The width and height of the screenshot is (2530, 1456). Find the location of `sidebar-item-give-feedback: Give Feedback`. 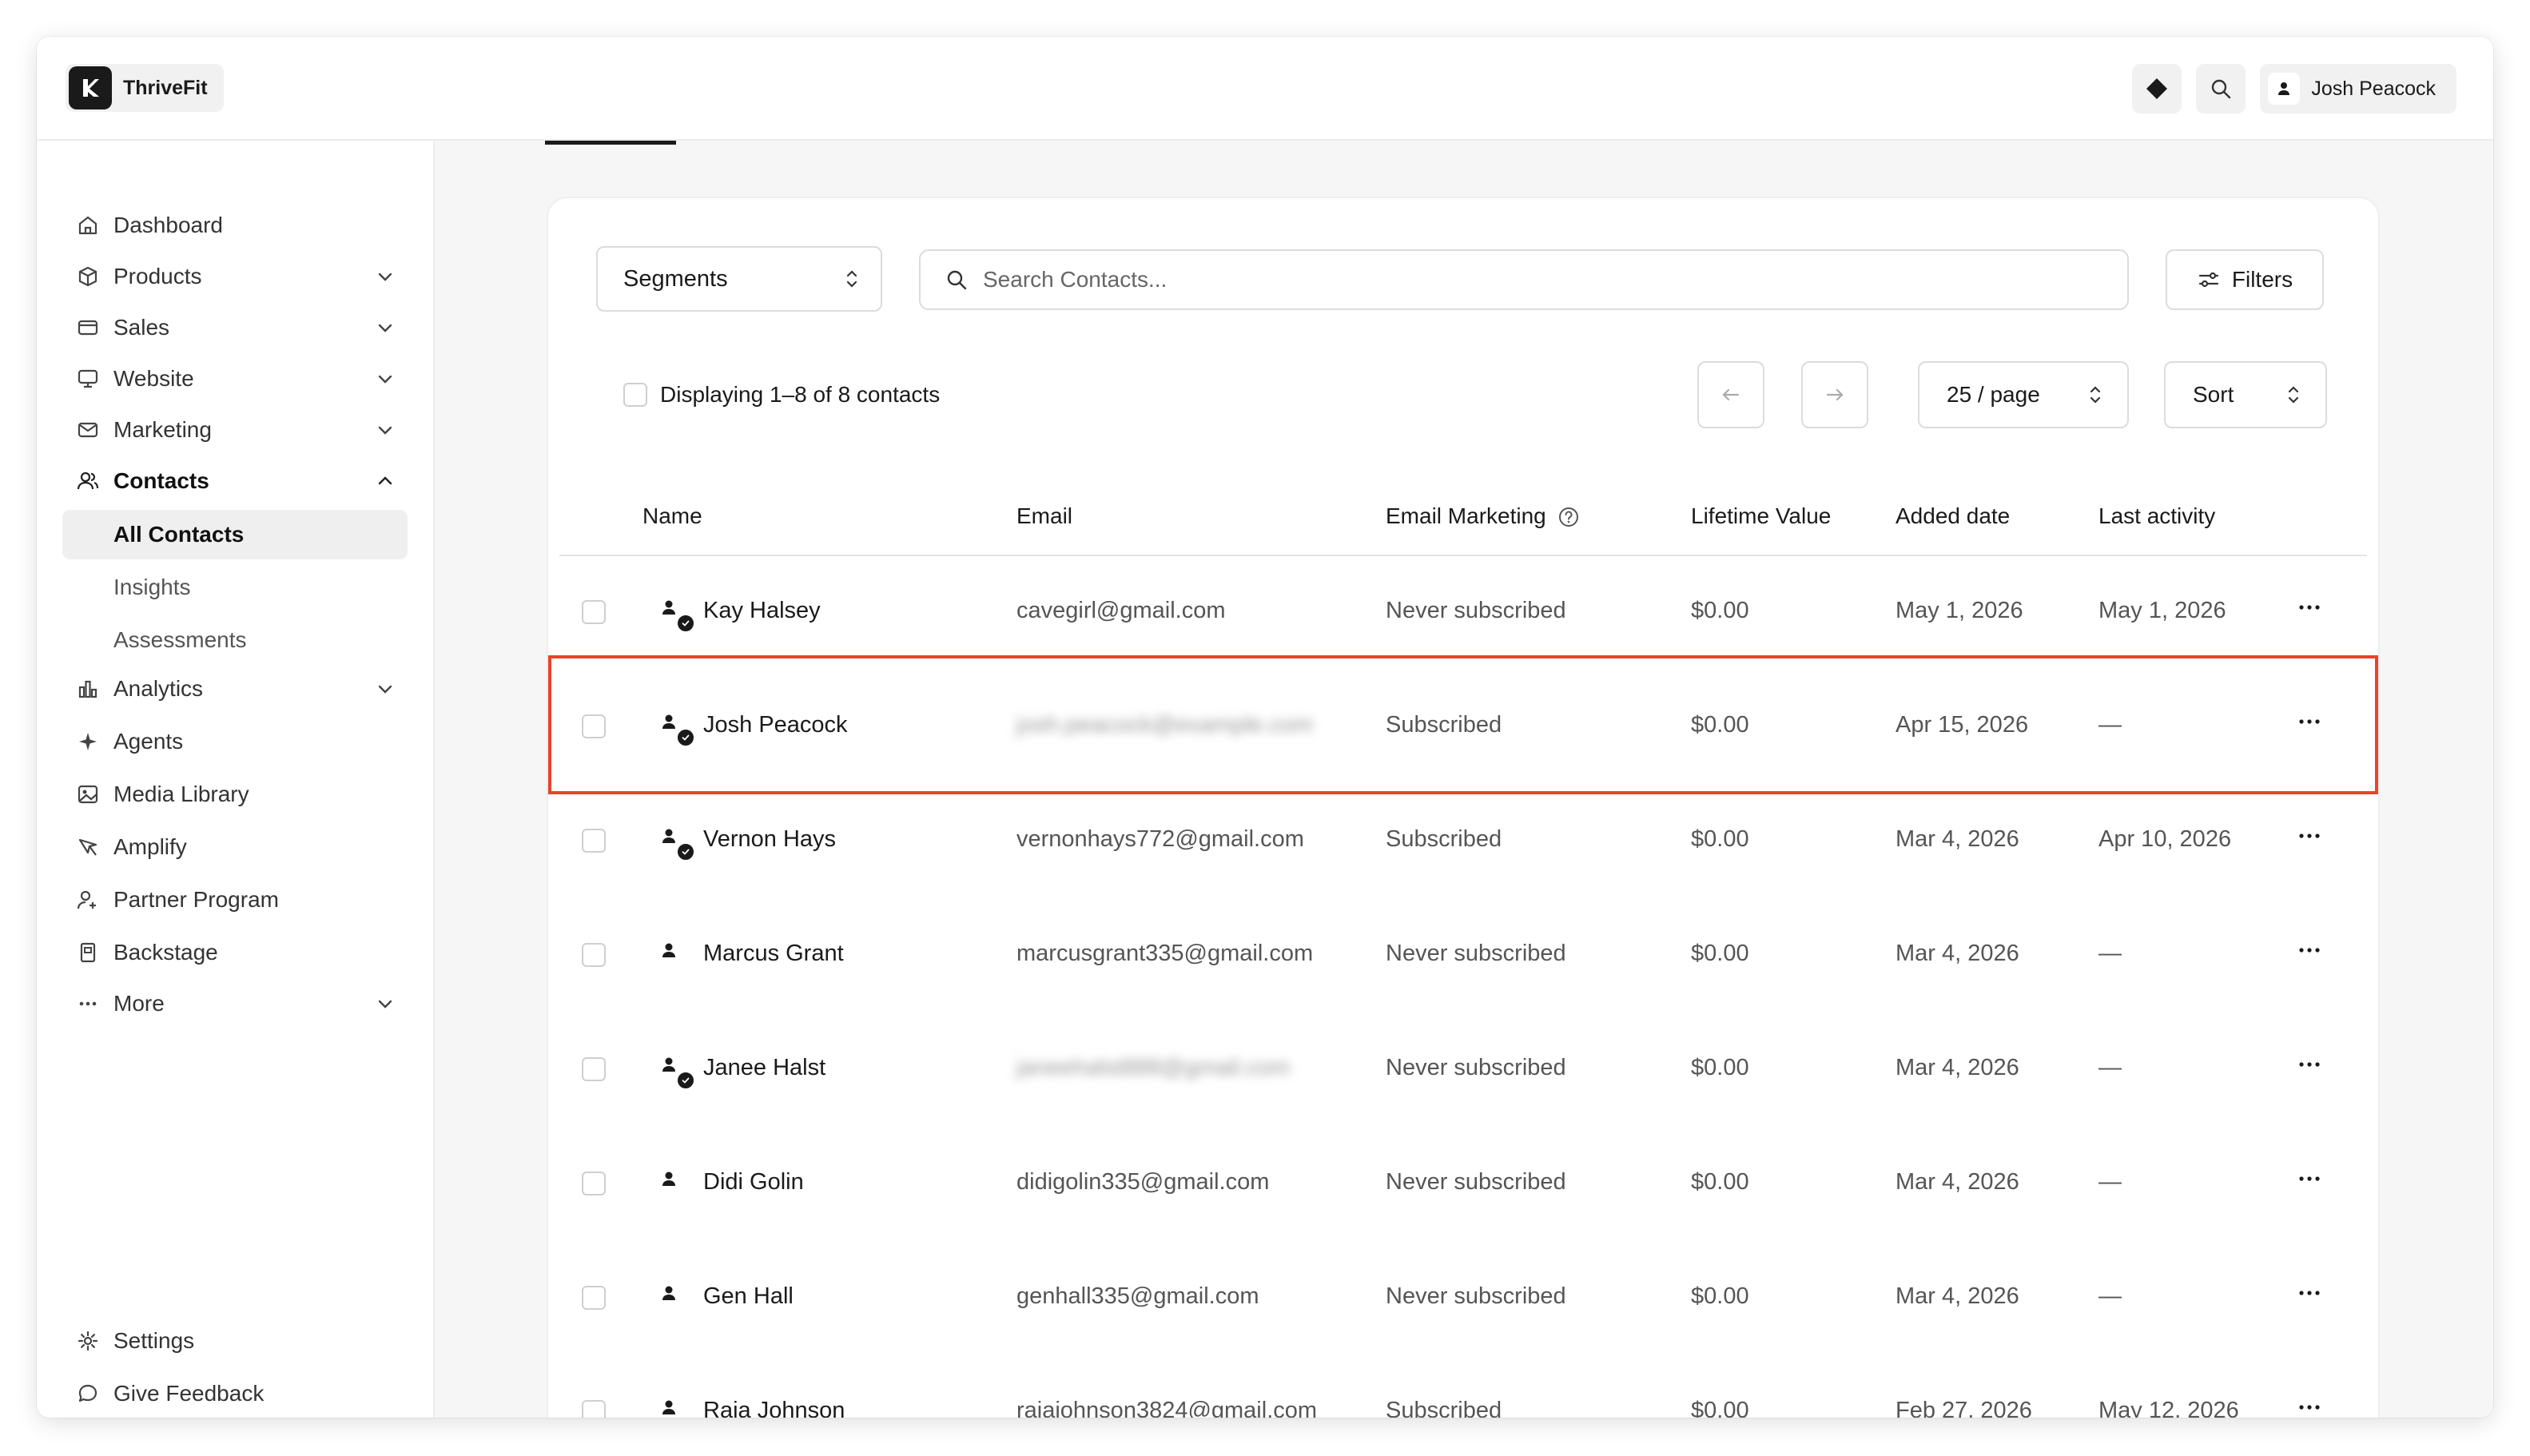

sidebar-item-give-feedback: Give Feedback is located at coordinates (235, 1394).